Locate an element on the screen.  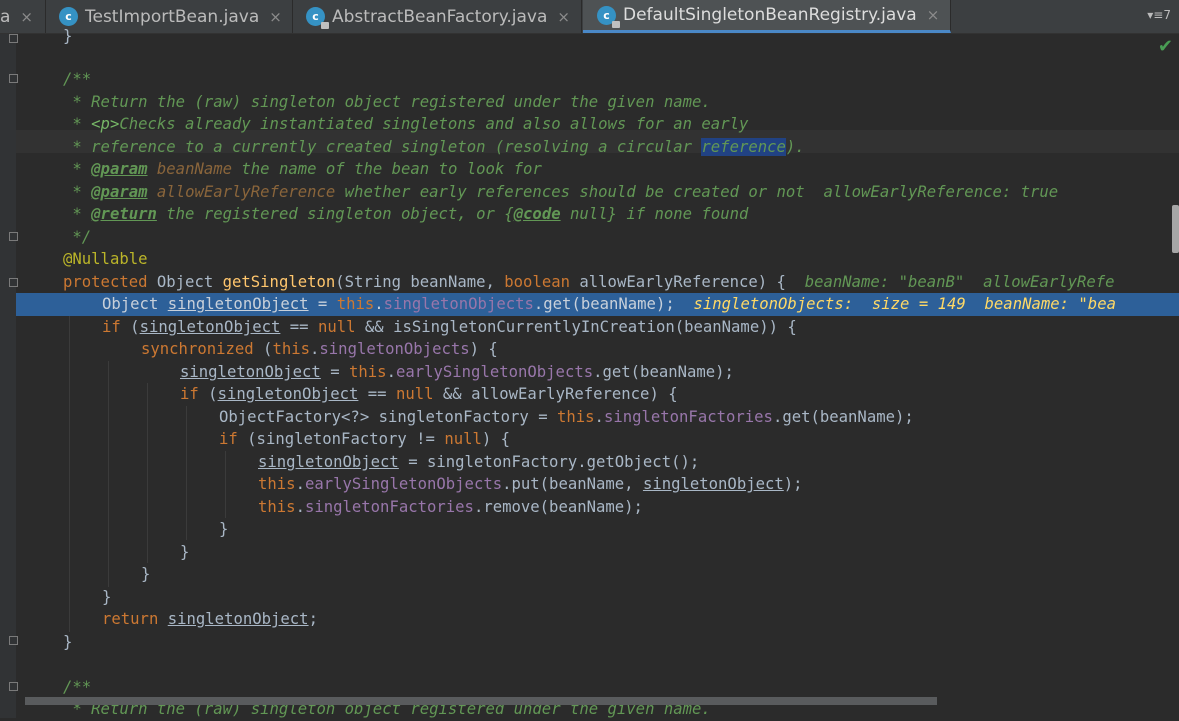
inline-value-hint: beanName: "beanB" allowEarlyRefe is located at coordinates (959, 282).